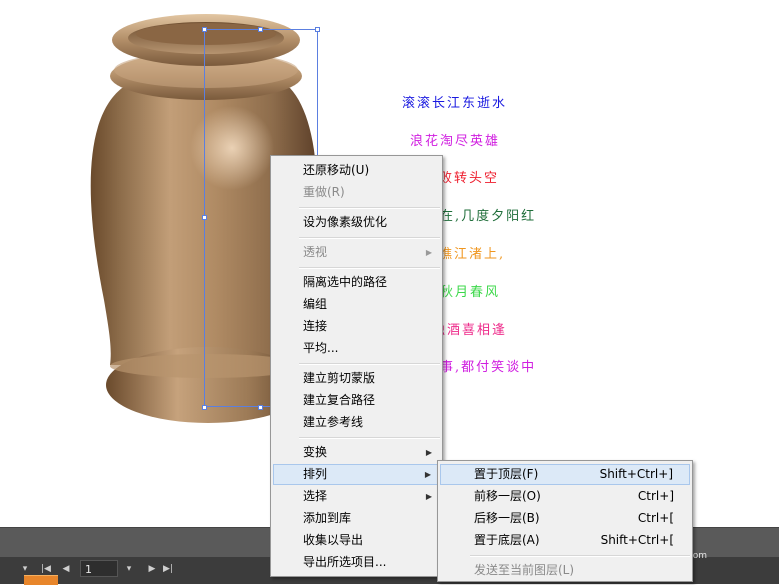 This screenshot has height=585, width=779. What do you see at coordinates (356, 326) in the screenshot?
I see `menu-join: 连接` at bounding box center [356, 326].